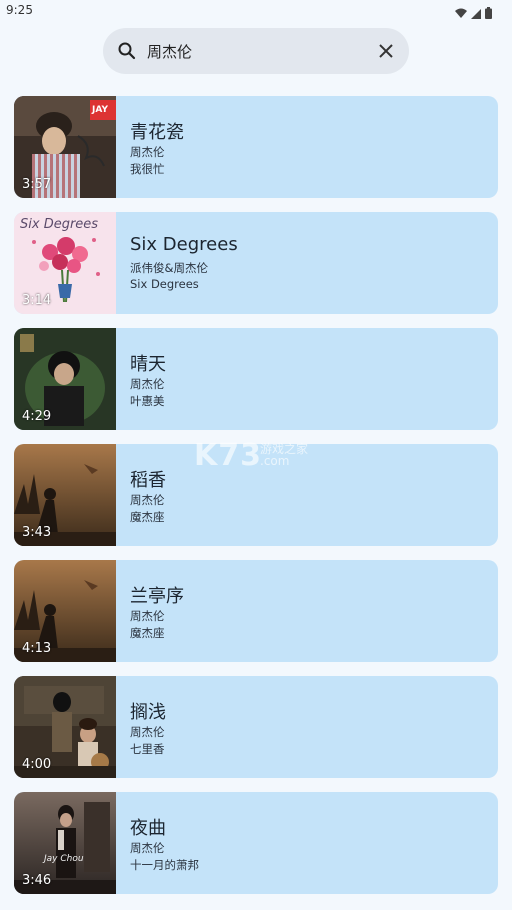  What do you see at coordinates (65, 379) in the screenshot?
I see `album-cover: 4:29` at bounding box center [65, 379].